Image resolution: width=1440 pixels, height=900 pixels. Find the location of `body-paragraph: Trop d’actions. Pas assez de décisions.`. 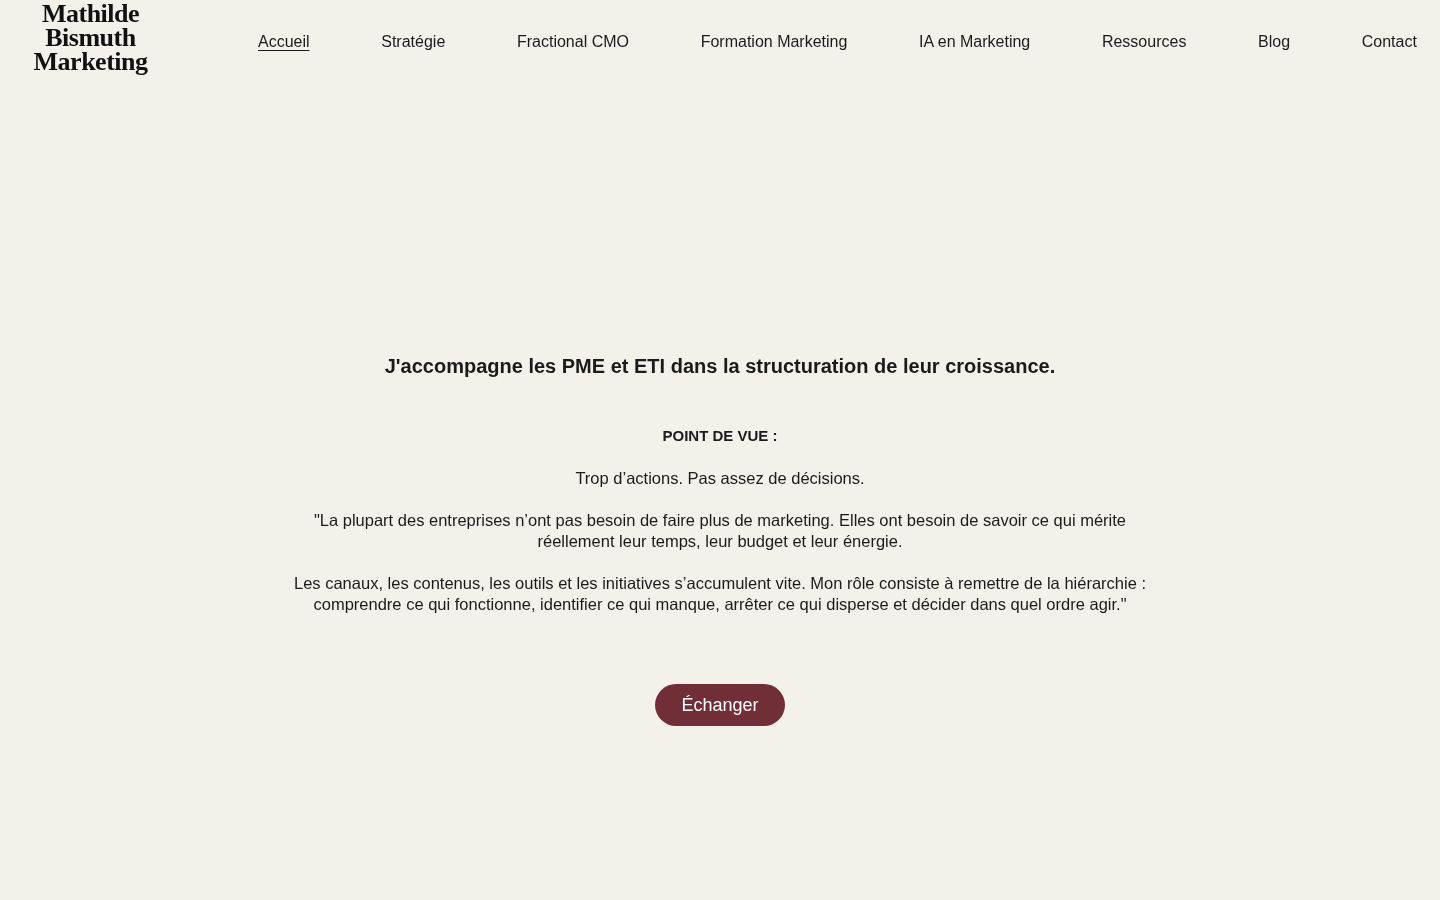

body-paragraph: Trop d’actions. Pas assez de décisions. is located at coordinates (720, 478).